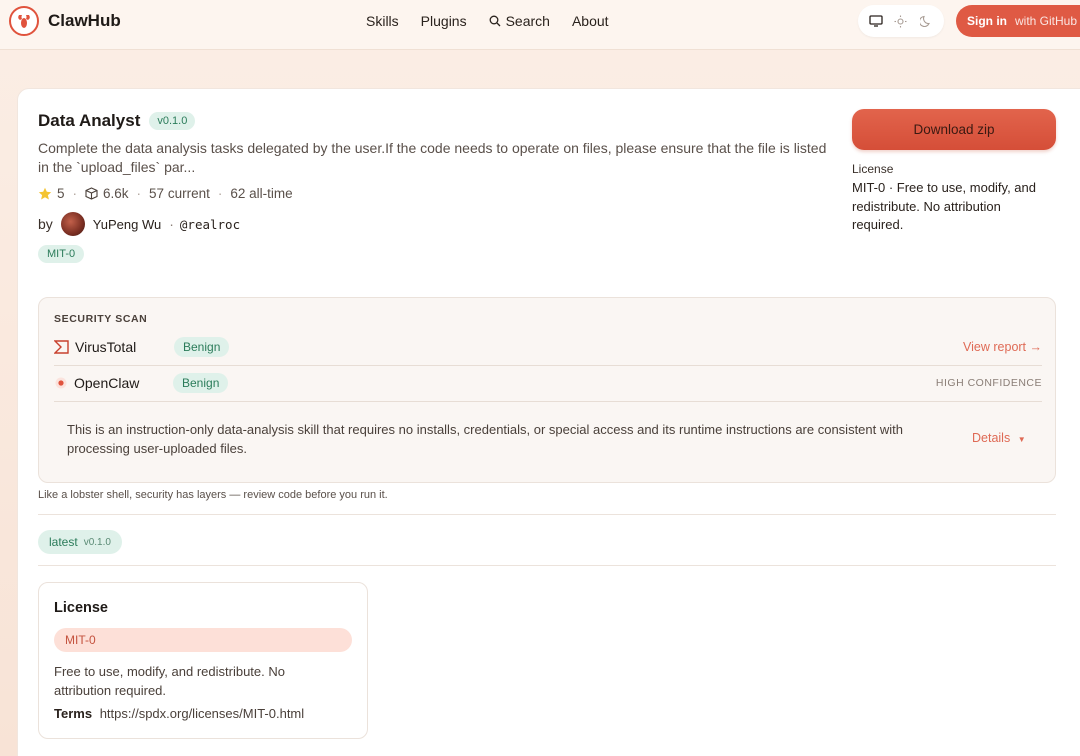 The image size is (1080, 756). I want to click on author-name: YuPeng Wu, so click(127, 224).